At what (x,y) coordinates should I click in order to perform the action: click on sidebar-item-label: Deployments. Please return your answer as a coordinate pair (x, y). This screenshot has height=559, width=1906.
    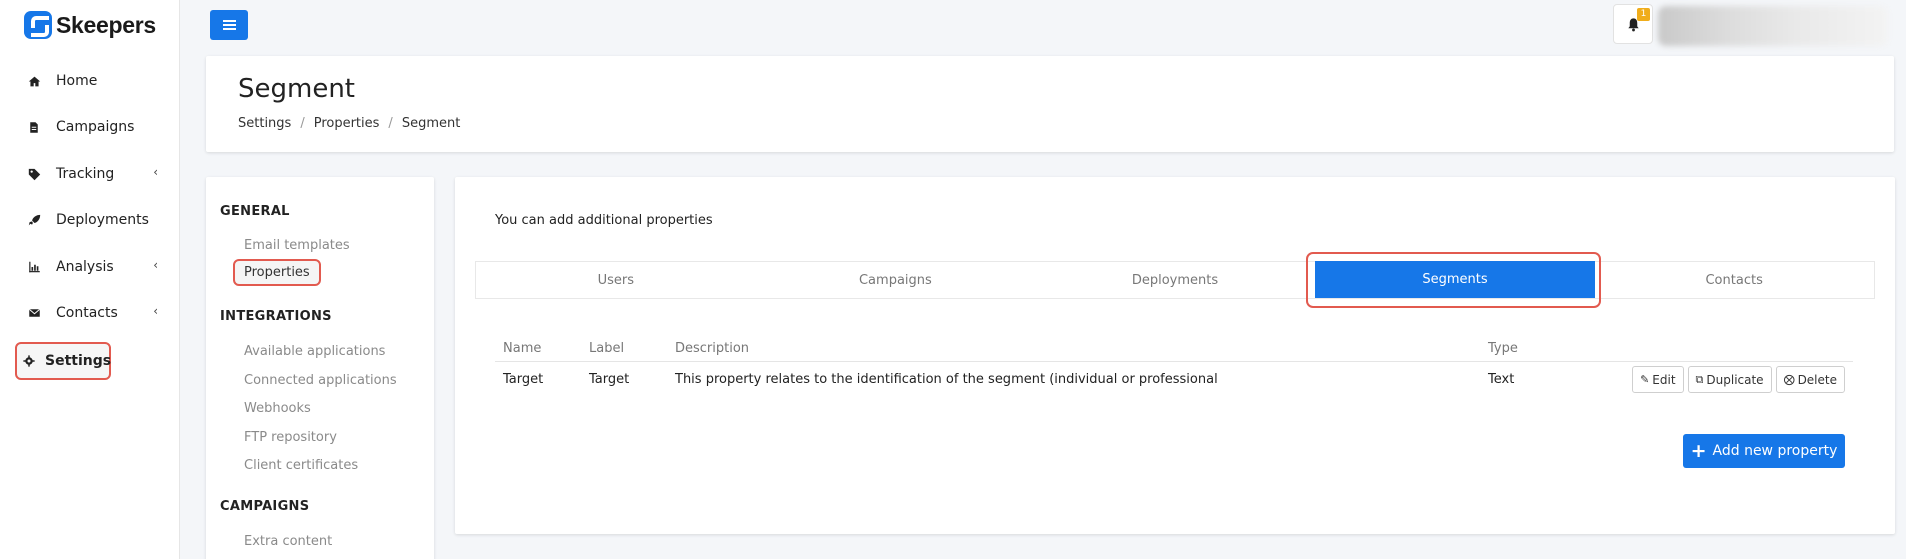
    Looking at the image, I should click on (102, 220).